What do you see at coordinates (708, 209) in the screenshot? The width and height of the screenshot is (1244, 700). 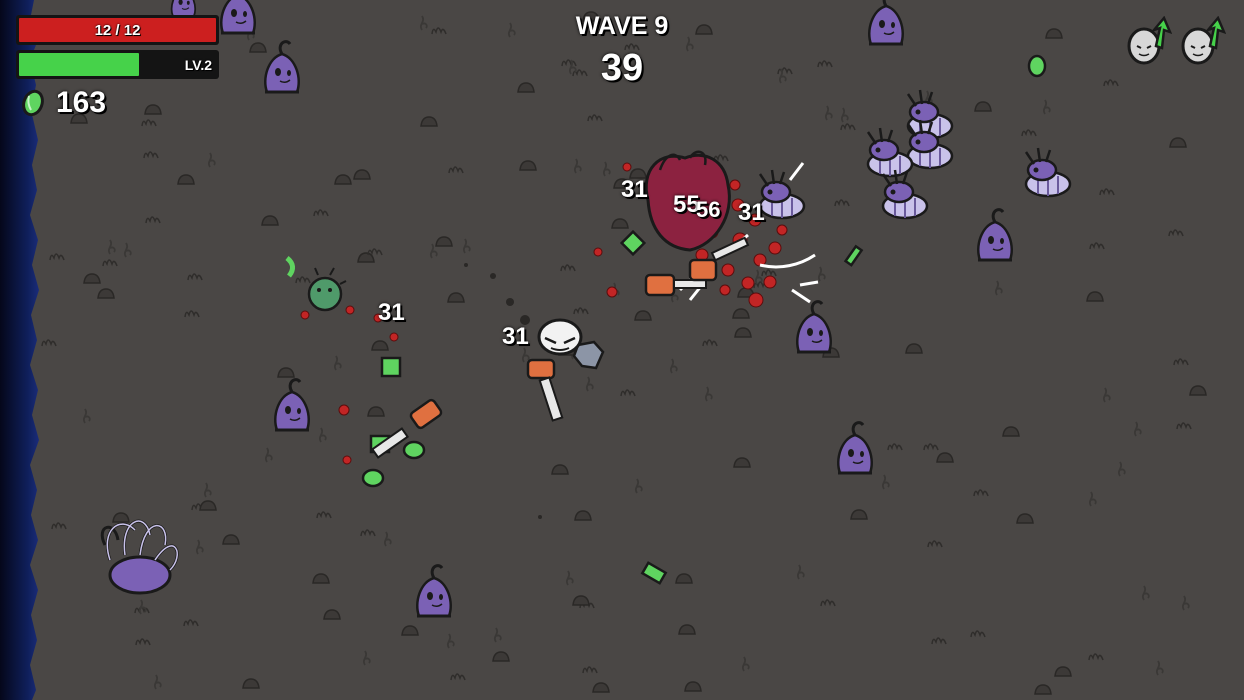 I see `damage-number: 56` at bounding box center [708, 209].